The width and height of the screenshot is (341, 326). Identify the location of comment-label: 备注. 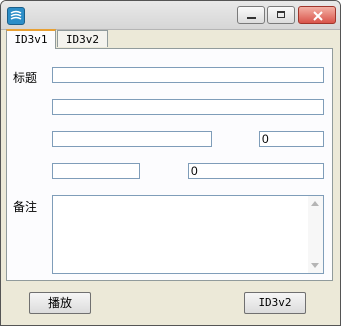
(25, 207).